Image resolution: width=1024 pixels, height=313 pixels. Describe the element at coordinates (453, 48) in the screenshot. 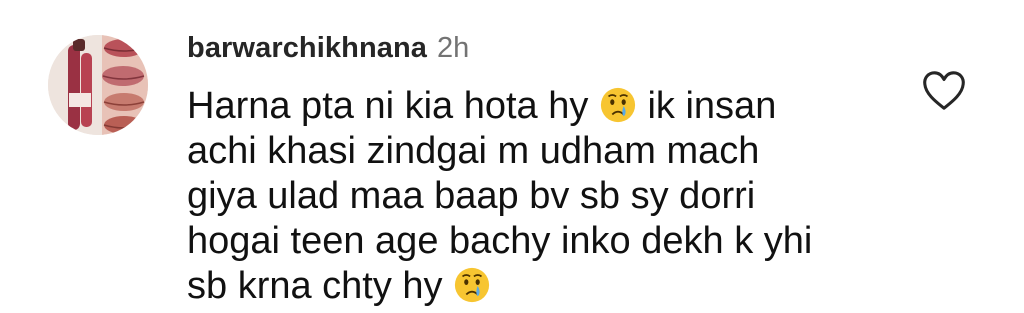

I see `timestamp: 2h` at that location.